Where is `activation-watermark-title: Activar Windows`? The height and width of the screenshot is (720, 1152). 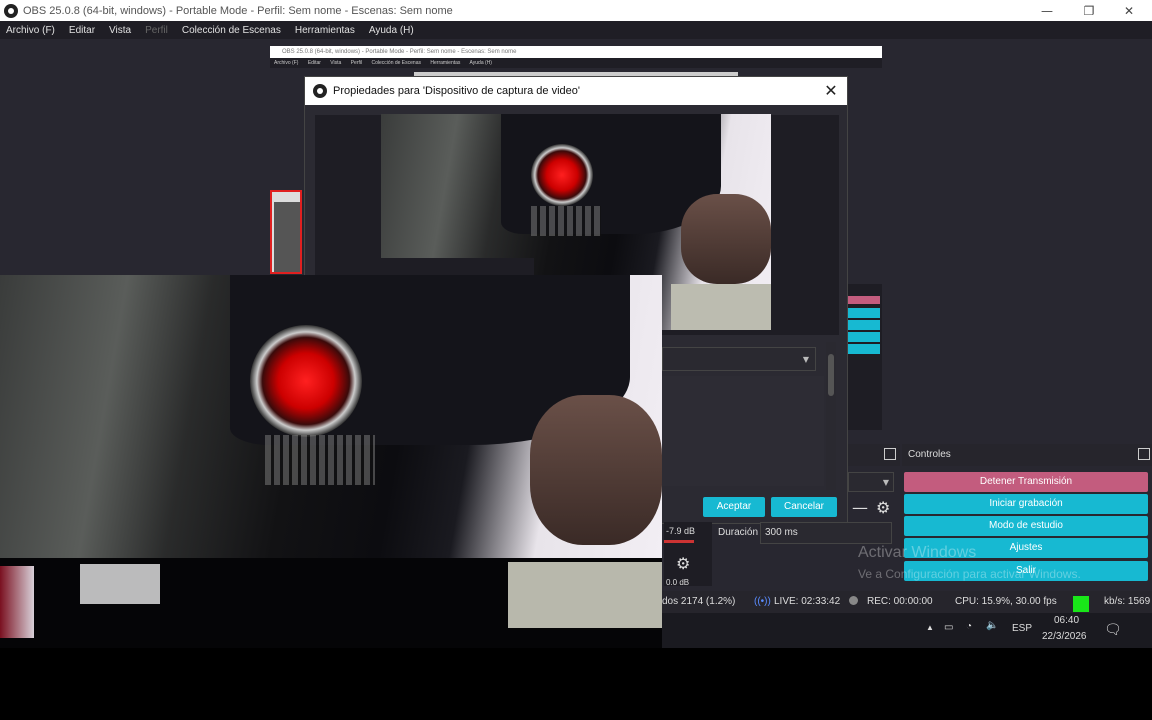 activation-watermark-title: Activar Windows is located at coordinates (917, 552).